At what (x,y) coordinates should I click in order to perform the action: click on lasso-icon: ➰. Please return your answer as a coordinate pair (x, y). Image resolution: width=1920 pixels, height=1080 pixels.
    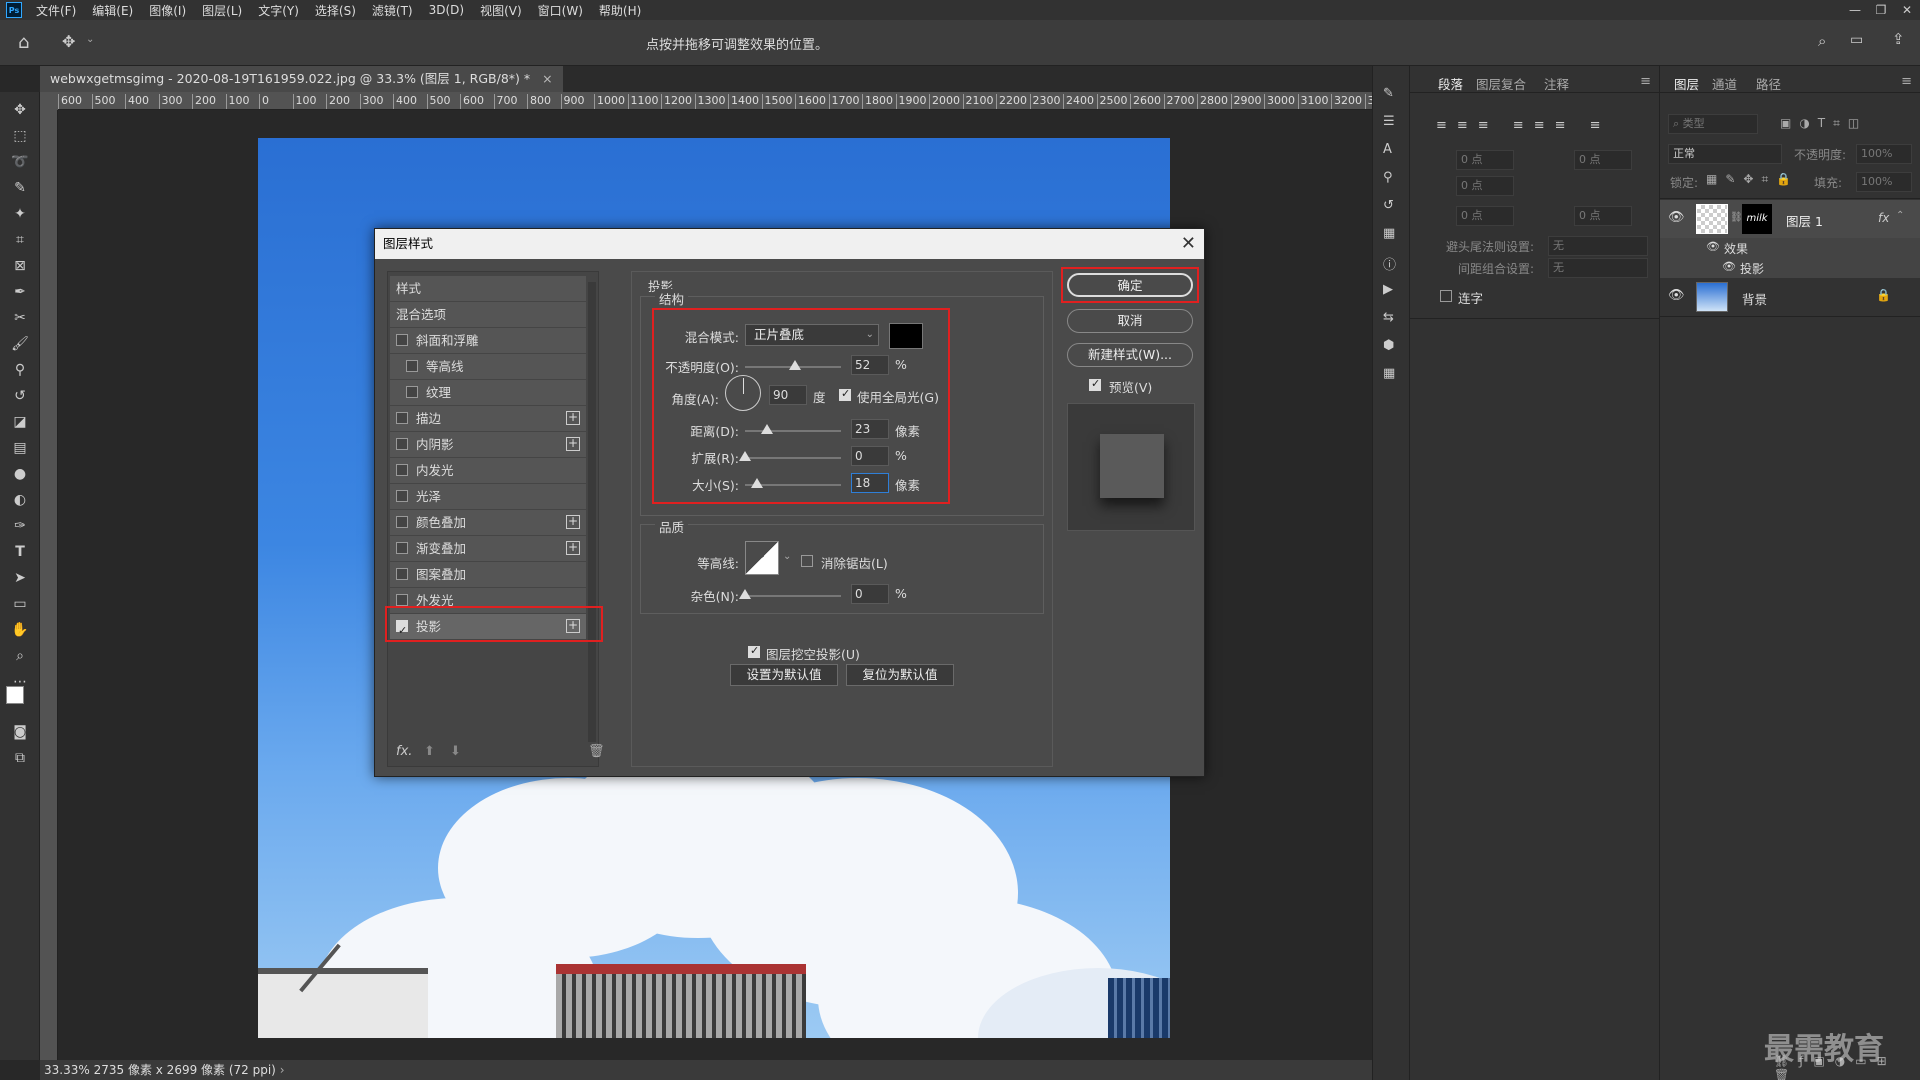
    Looking at the image, I should click on (20, 162).